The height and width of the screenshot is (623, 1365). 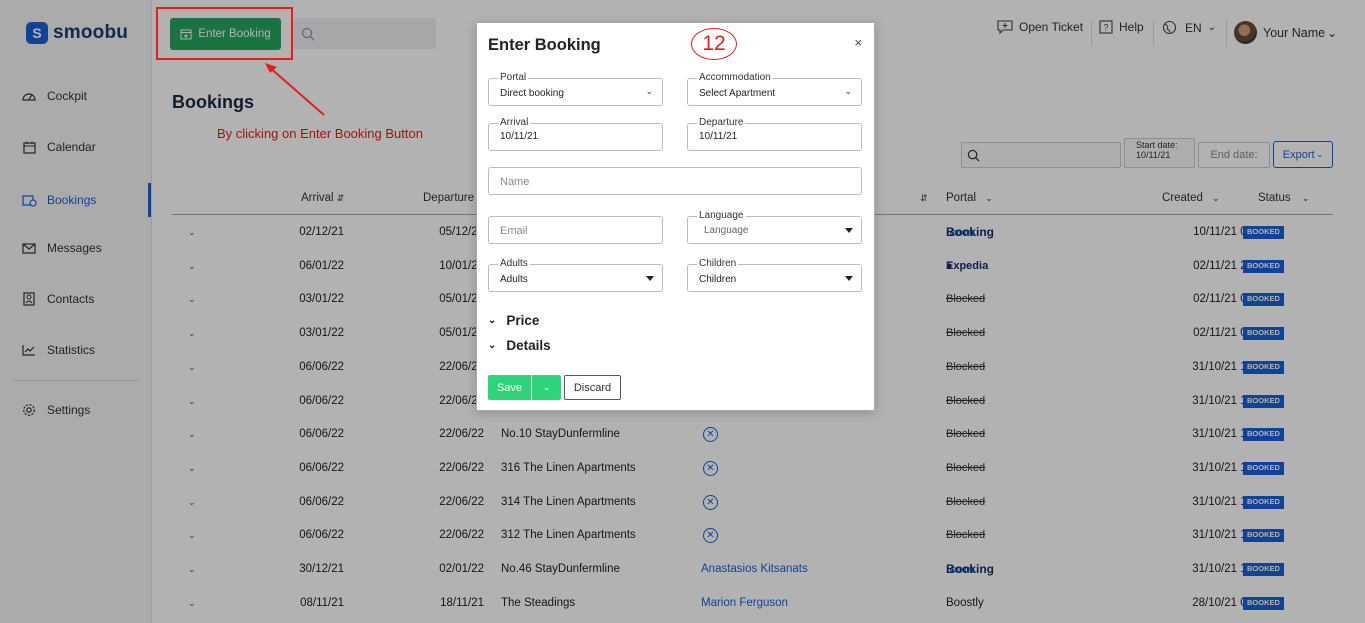 What do you see at coordinates (295, 89) in the screenshot?
I see `annotation-arrow` at bounding box center [295, 89].